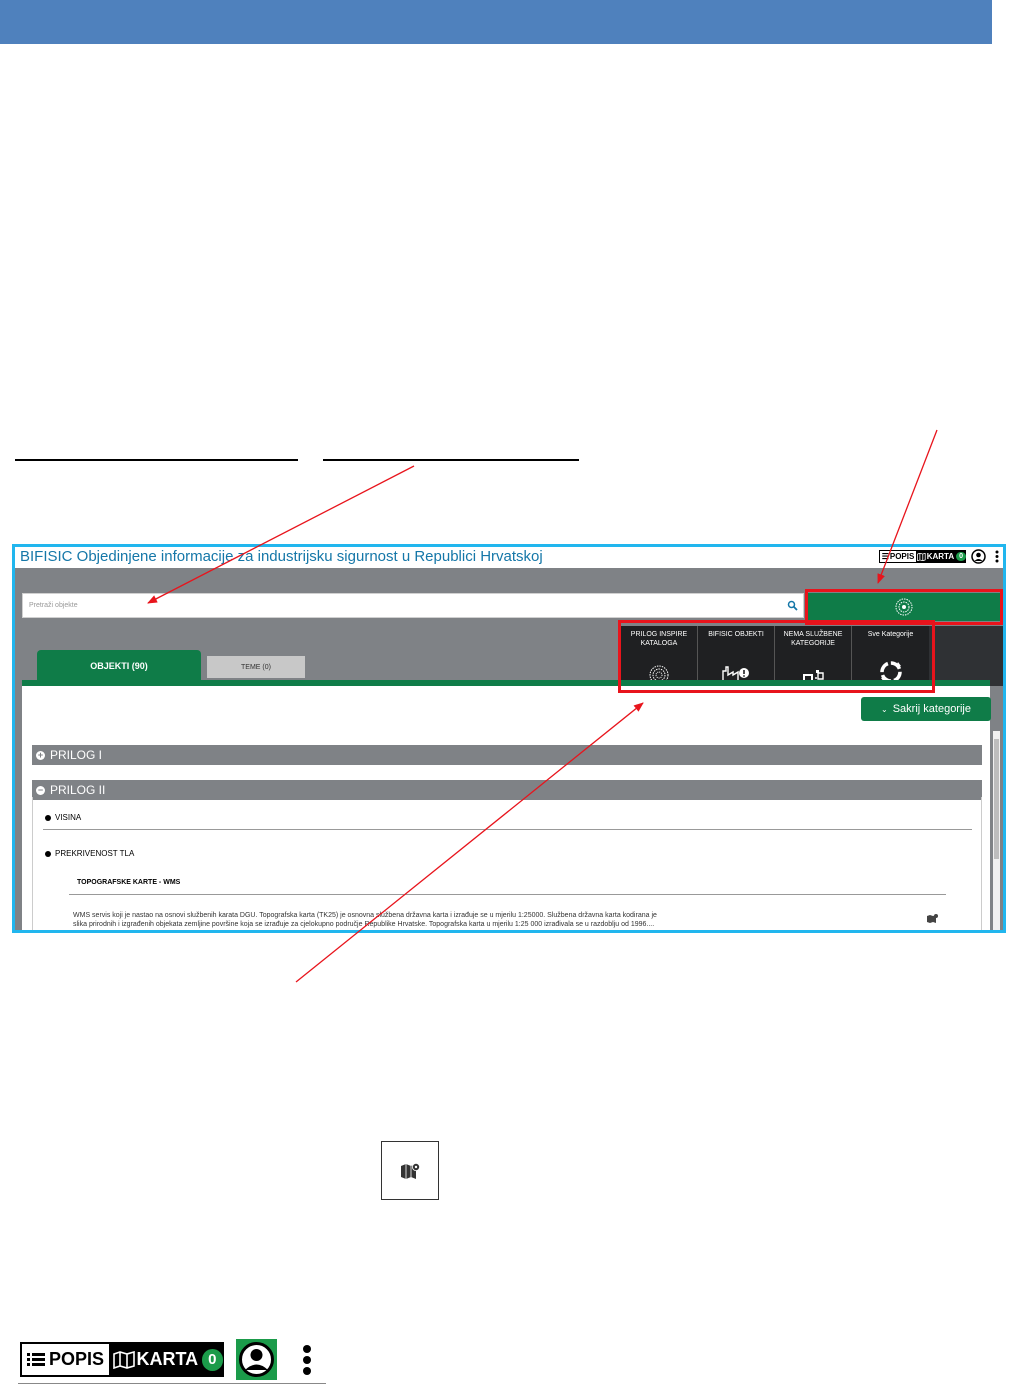 This screenshot has width=1010, height=1385. I want to click on more-vertical-icon, so click(307, 1360).